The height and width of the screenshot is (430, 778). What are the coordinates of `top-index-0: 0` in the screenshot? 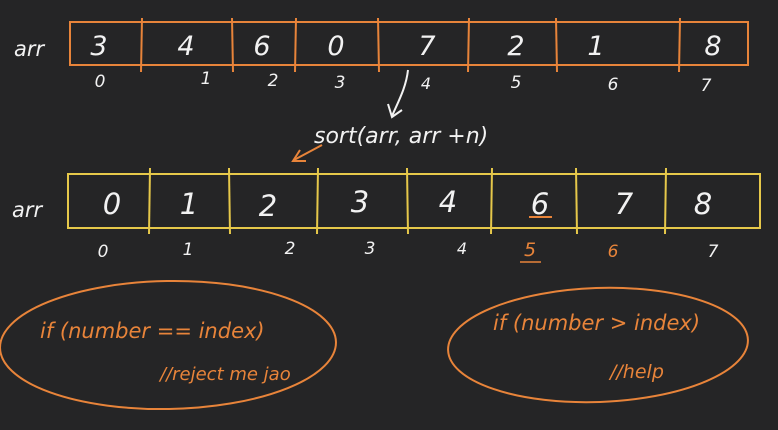 It's located at (100, 82).